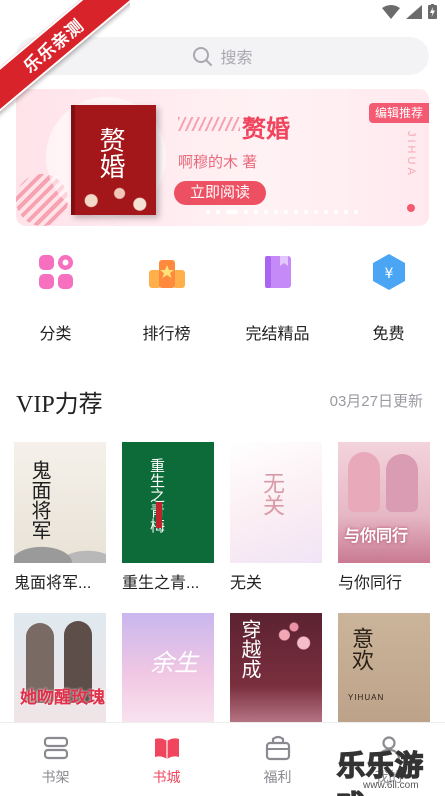  What do you see at coordinates (55, 272) in the screenshot?
I see `category-icon` at bounding box center [55, 272].